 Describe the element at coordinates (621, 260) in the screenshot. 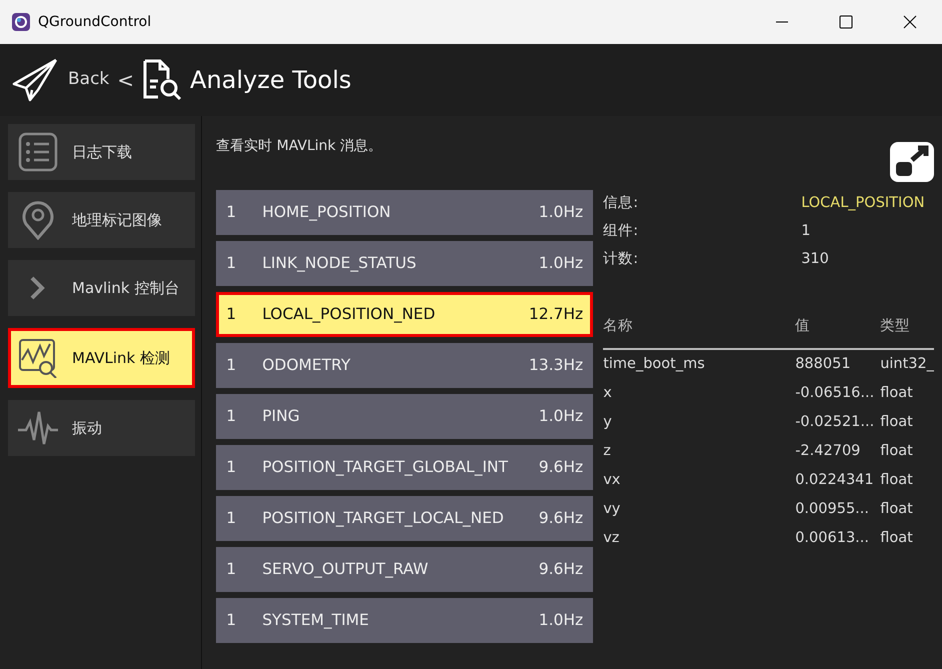

I see `info-label: 计数:` at that location.